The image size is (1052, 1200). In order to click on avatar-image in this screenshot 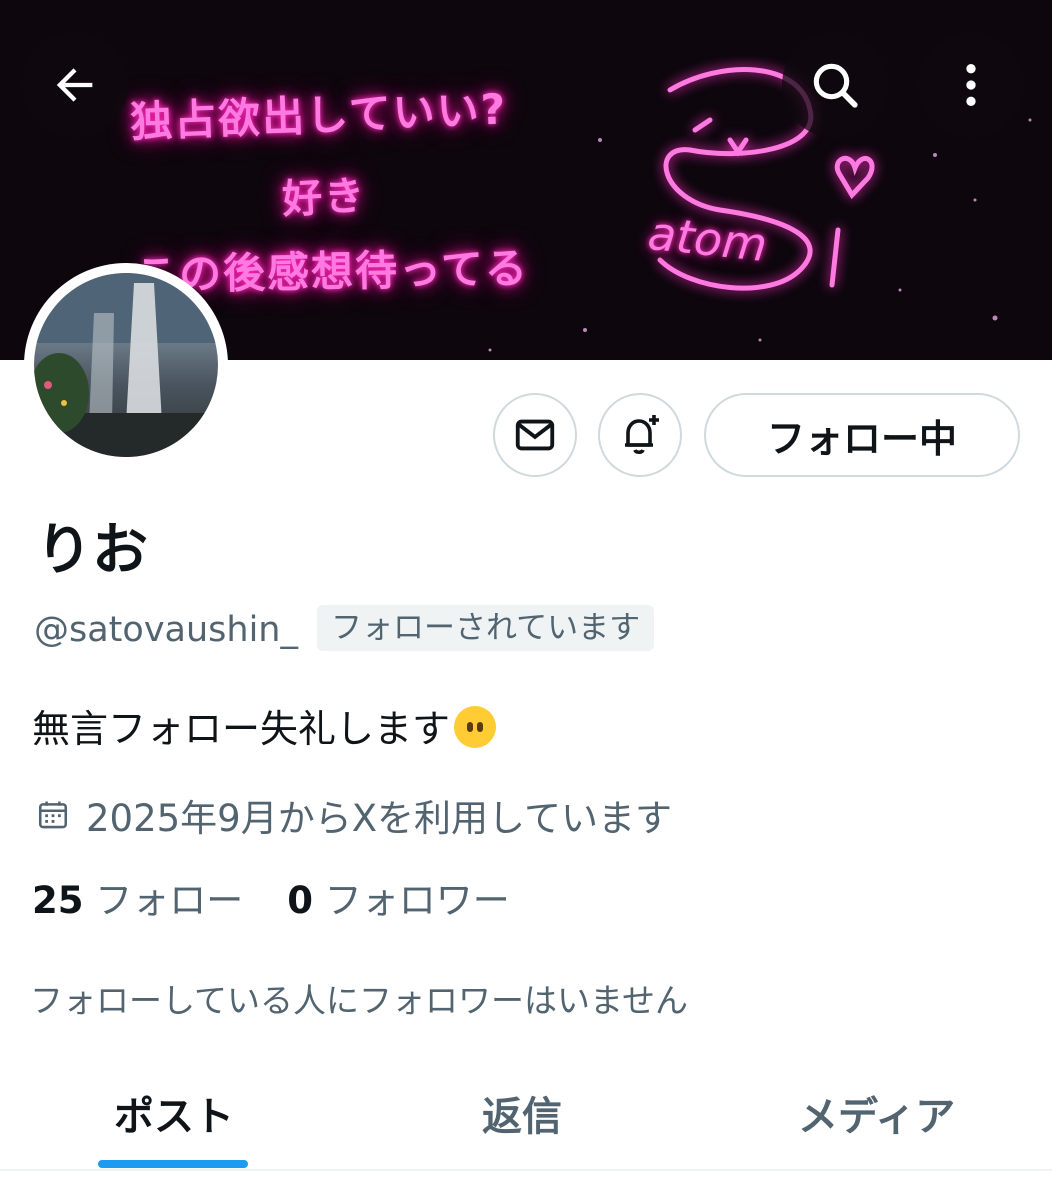, I will do `click(126, 365)`.